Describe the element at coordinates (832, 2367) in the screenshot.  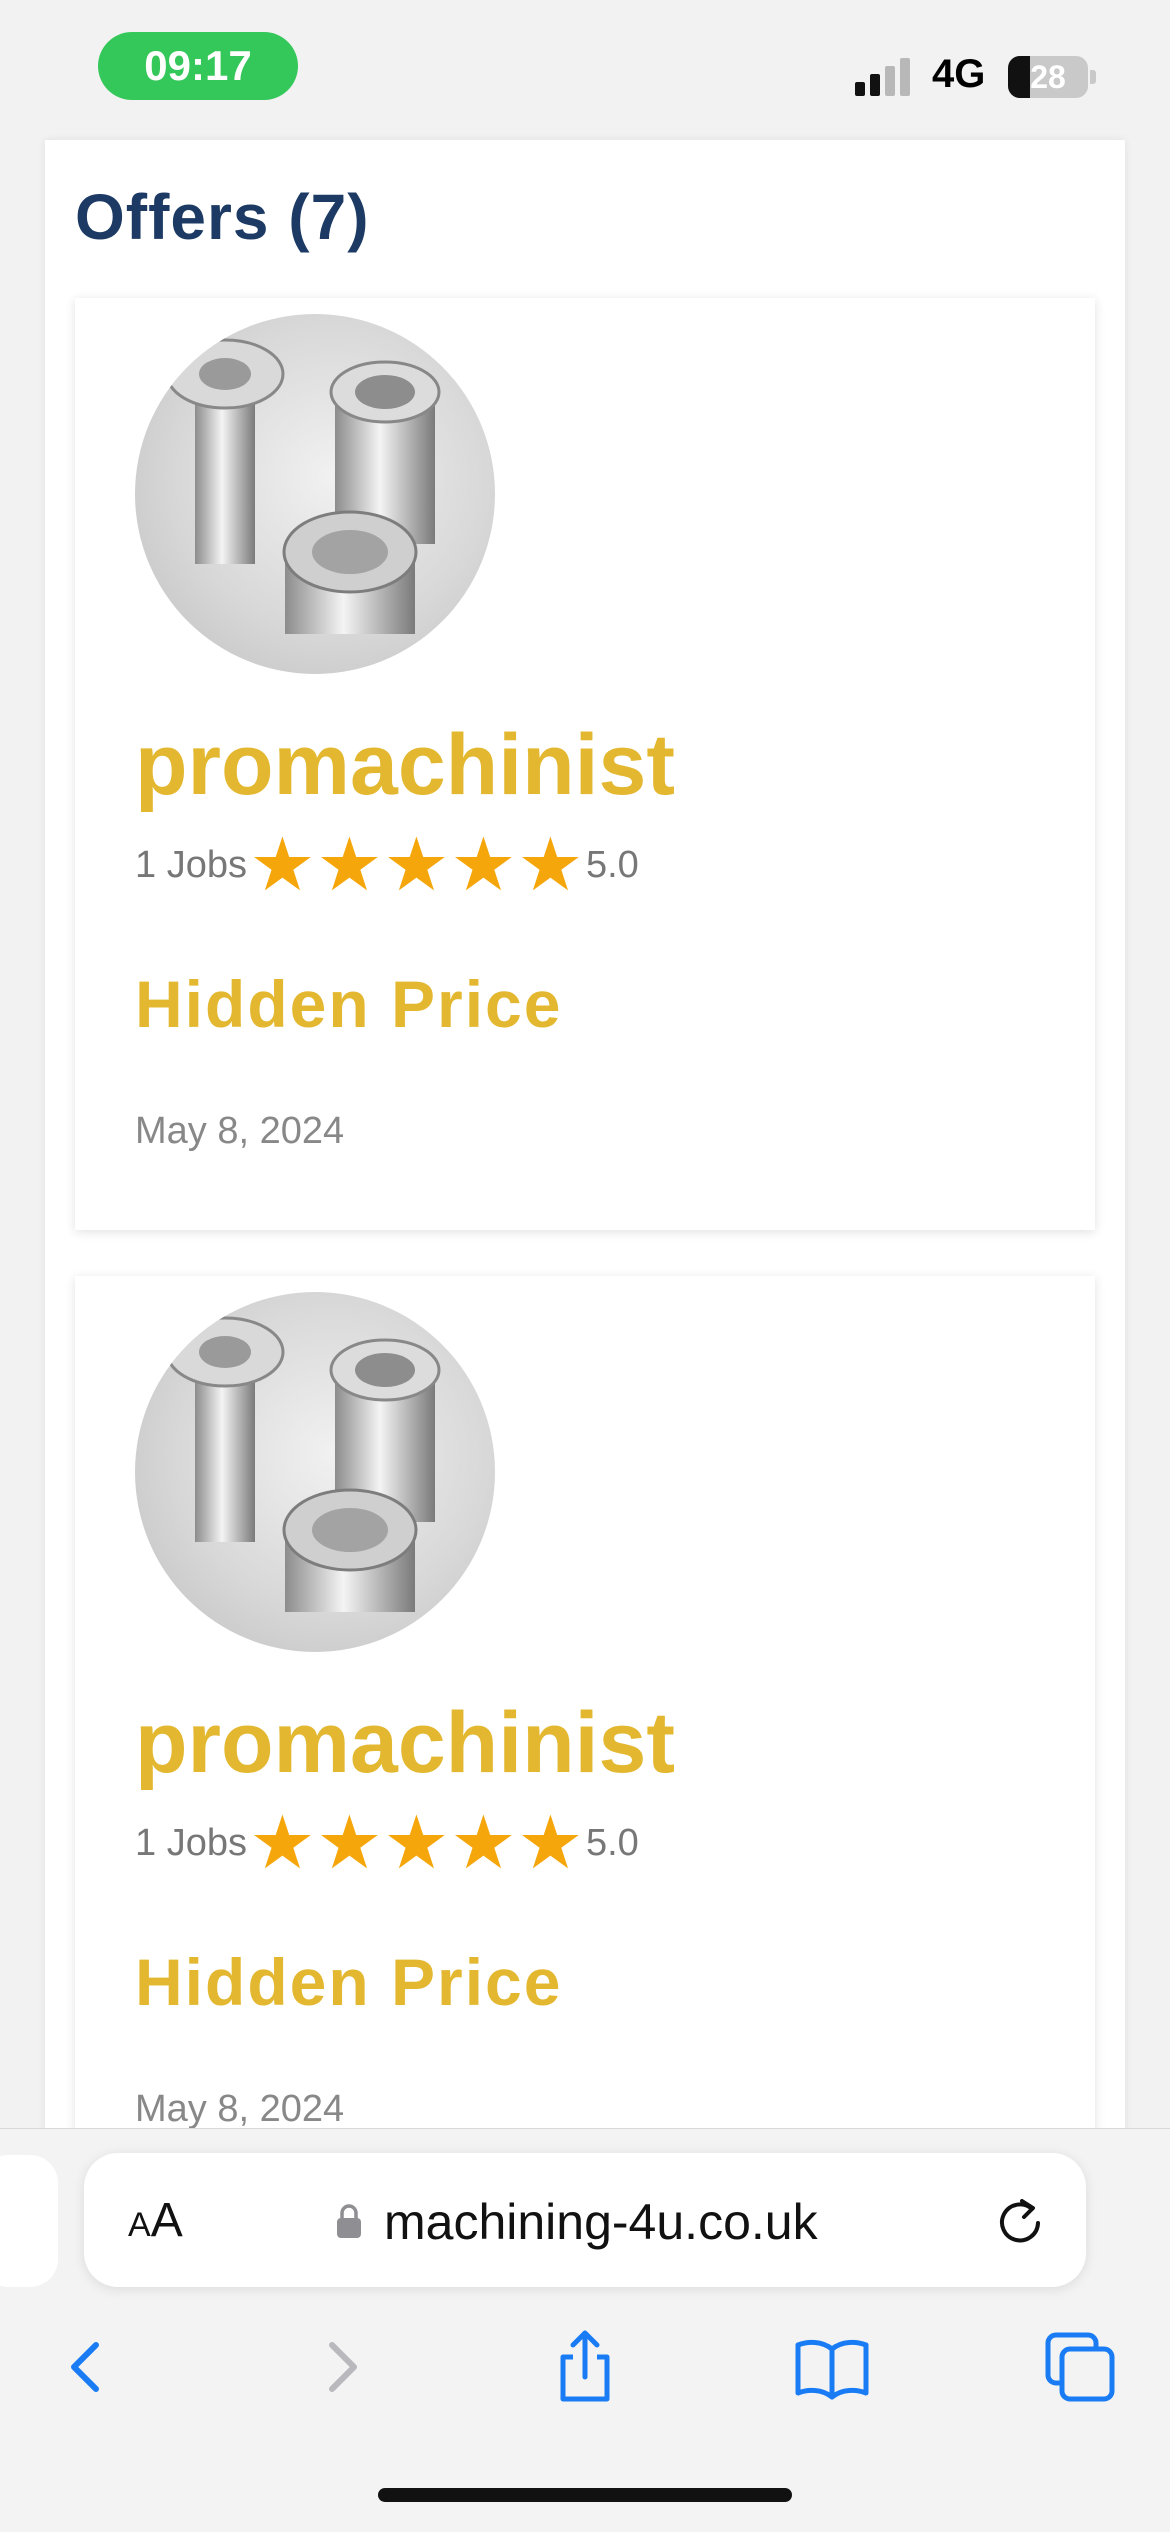
I see `bookmarks-icon` at that location.